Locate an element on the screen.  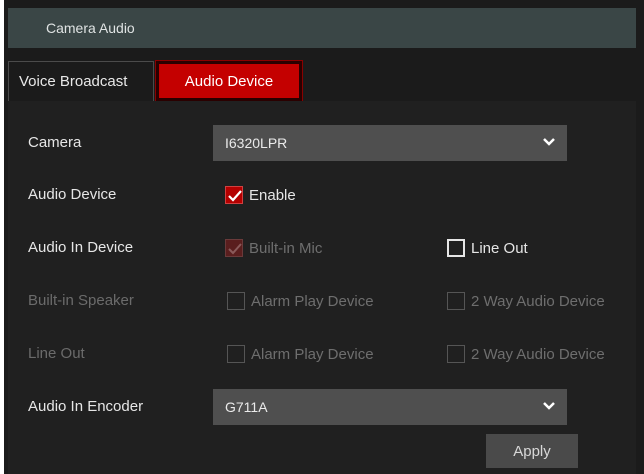
line-out-checkbox: Line Out is located at coordinates (487, 248).